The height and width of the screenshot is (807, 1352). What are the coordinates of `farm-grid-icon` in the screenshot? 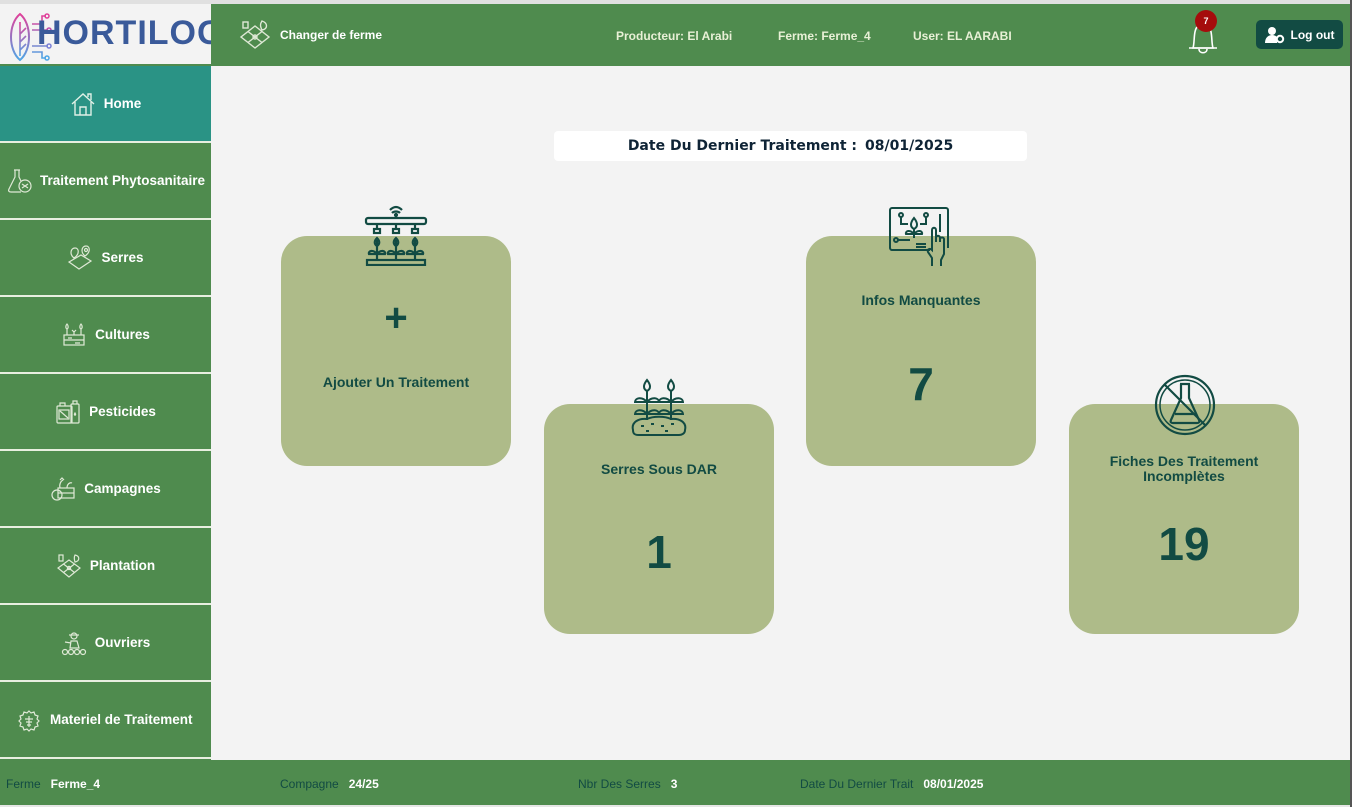 It's located at (255, 34).